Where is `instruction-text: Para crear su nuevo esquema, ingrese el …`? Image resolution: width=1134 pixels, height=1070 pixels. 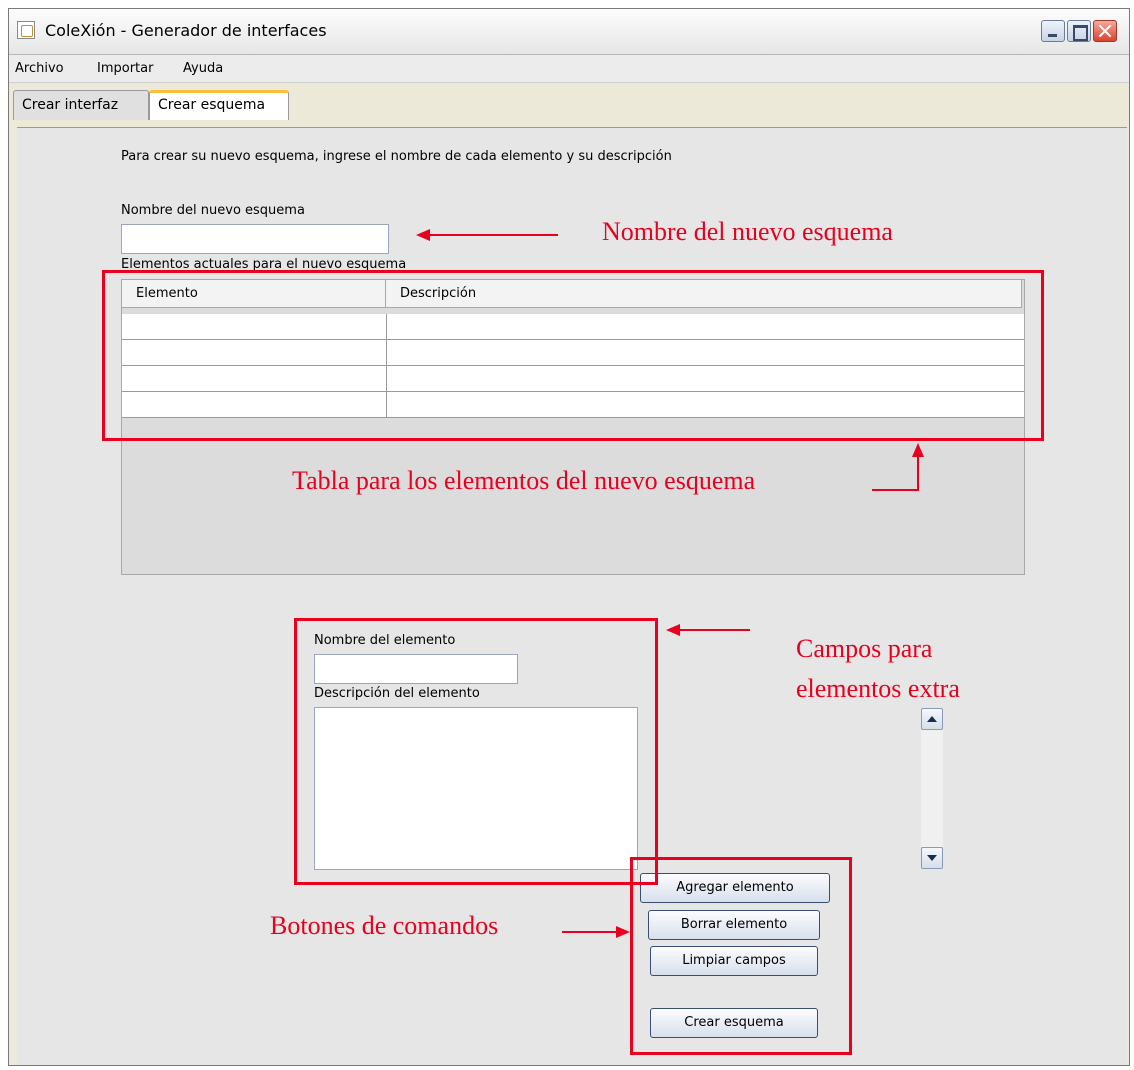
instruction-text: Para crear su nuevo esquema, ingrese el … is located at coordinates (396, 156).